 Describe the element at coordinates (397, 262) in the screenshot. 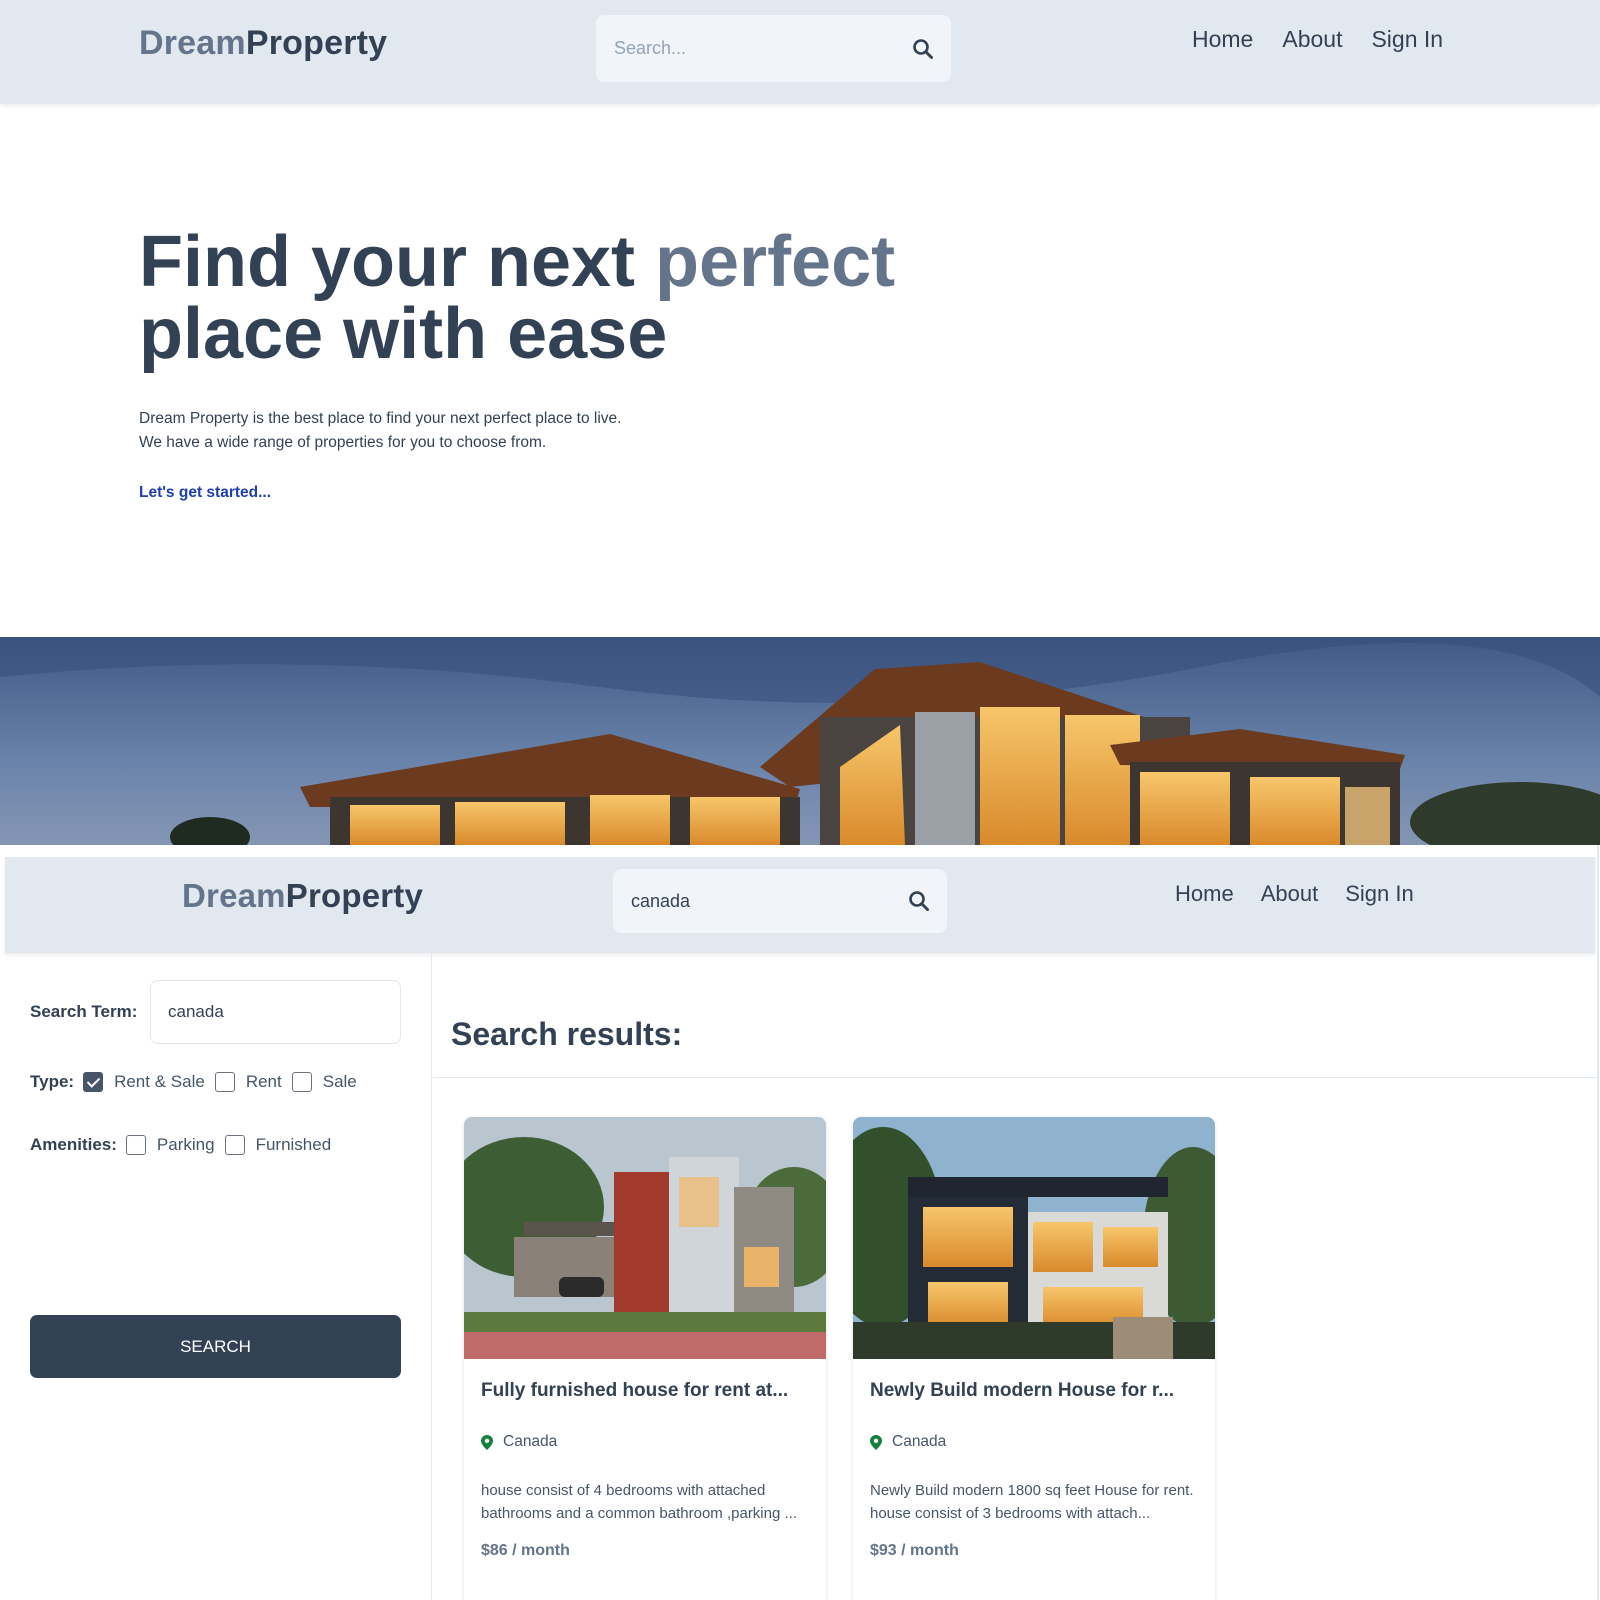

I see `hero-title-part1: Find your next` at that location.